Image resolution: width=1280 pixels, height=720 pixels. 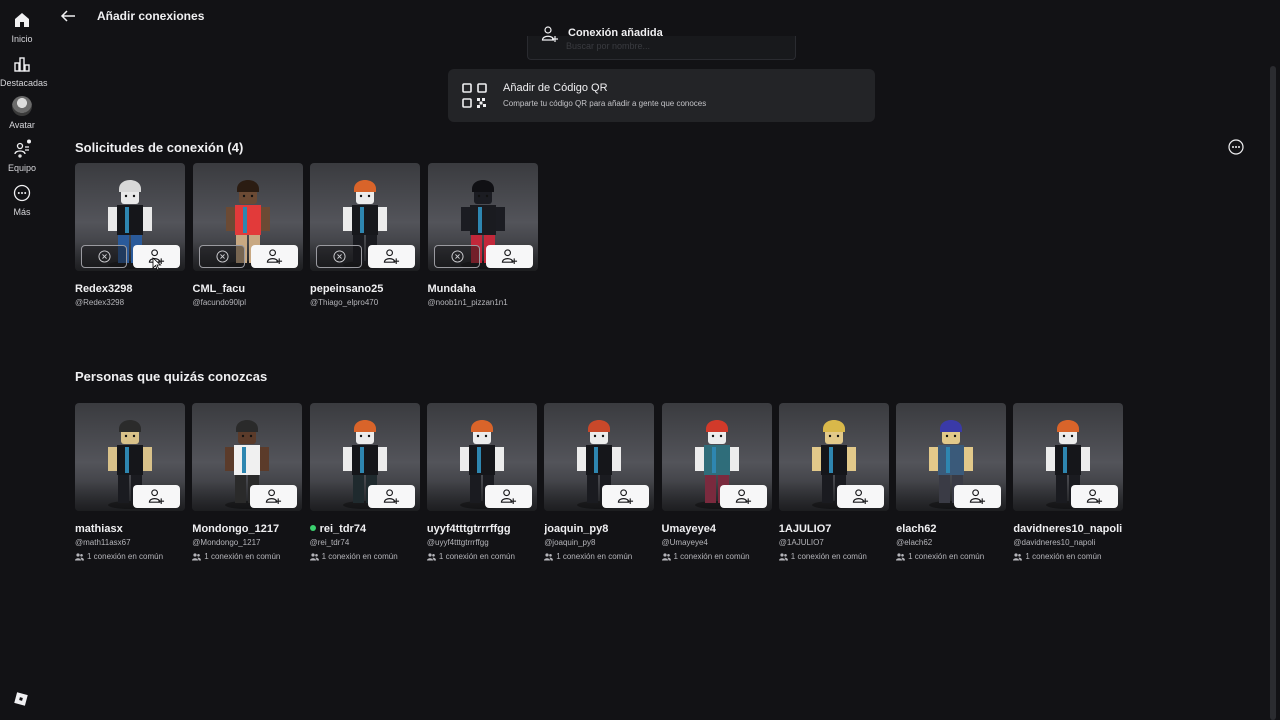 I want to click on display-name: Umayeye4, so click(x=717, y=529).